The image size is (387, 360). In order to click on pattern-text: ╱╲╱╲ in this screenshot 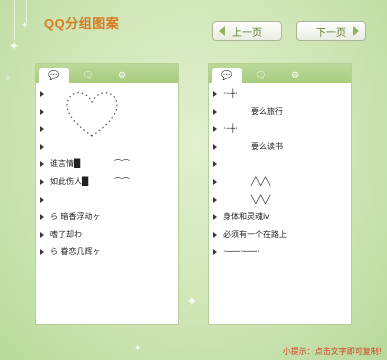, I will do `click(261, 181)`.